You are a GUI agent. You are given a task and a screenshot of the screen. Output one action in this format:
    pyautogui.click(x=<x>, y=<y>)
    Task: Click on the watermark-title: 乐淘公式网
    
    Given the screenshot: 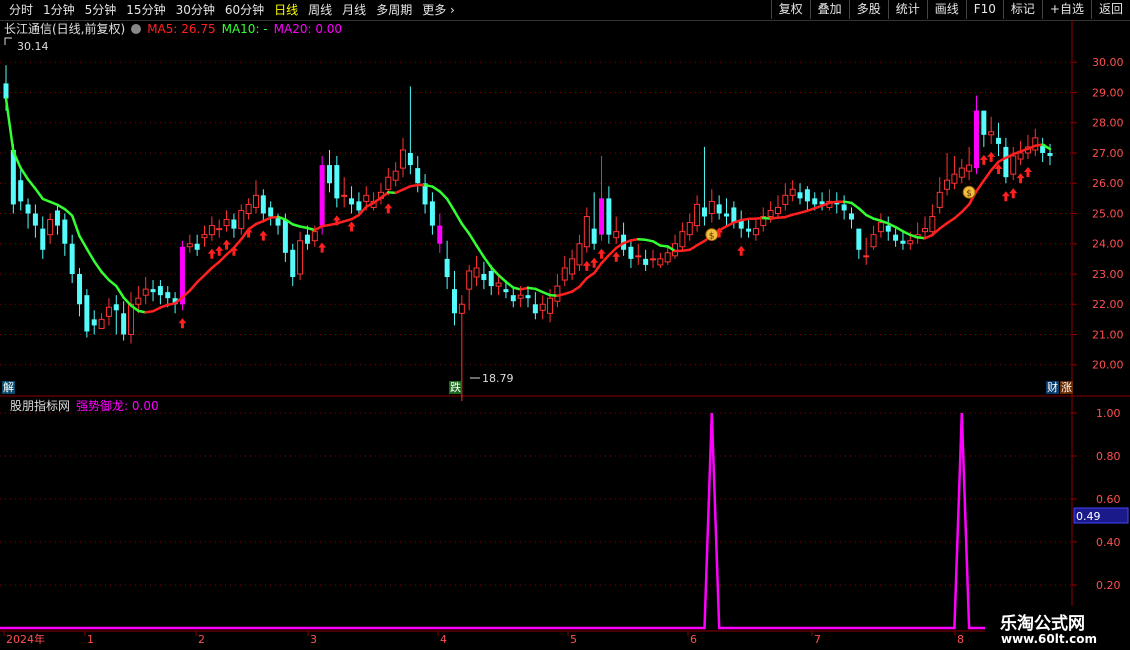 What is the action you would take?
    pyautogui.click(x=1042, y=624)
    